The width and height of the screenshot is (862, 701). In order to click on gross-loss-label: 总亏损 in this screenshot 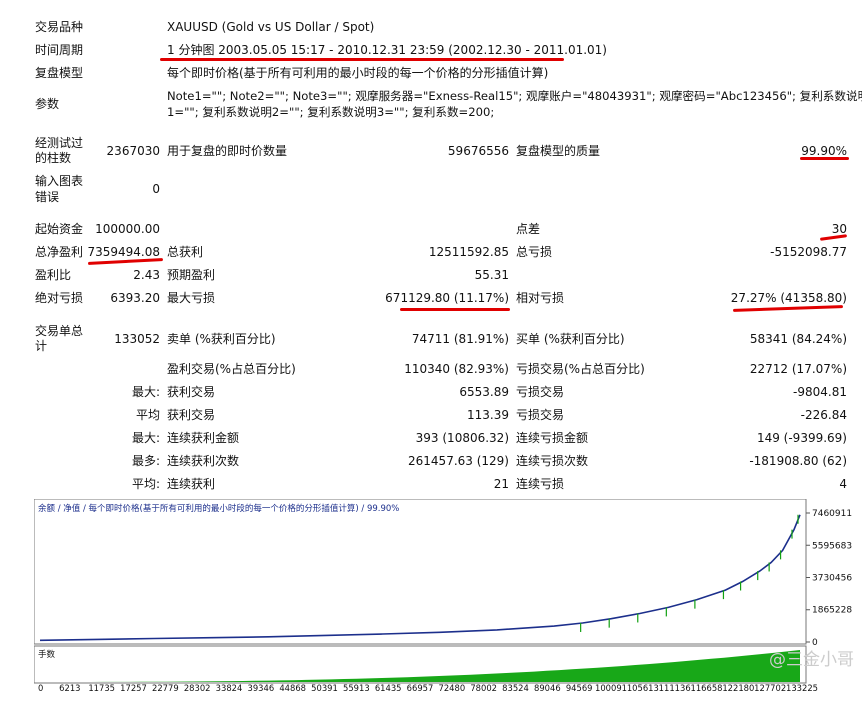, I will do `click(534, 252)`.